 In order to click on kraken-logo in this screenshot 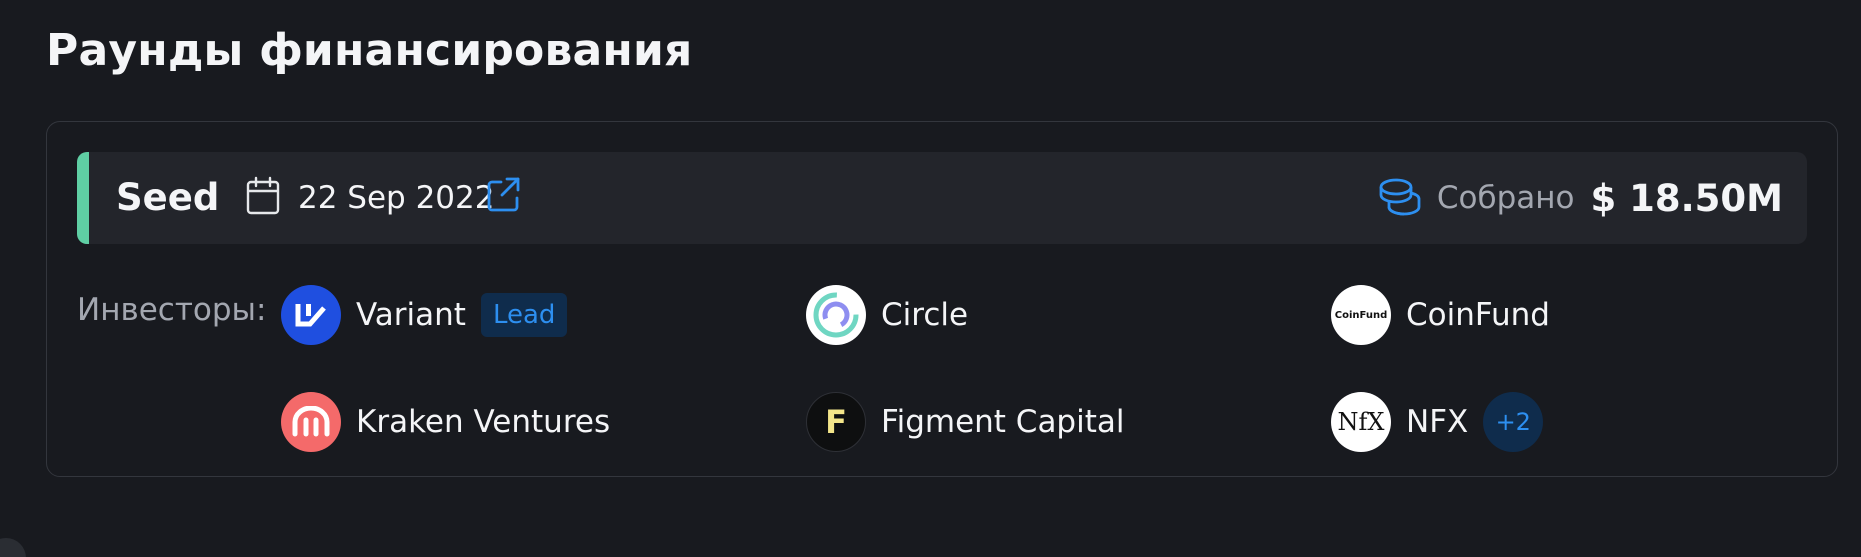, I will do `click(311, 422)`.